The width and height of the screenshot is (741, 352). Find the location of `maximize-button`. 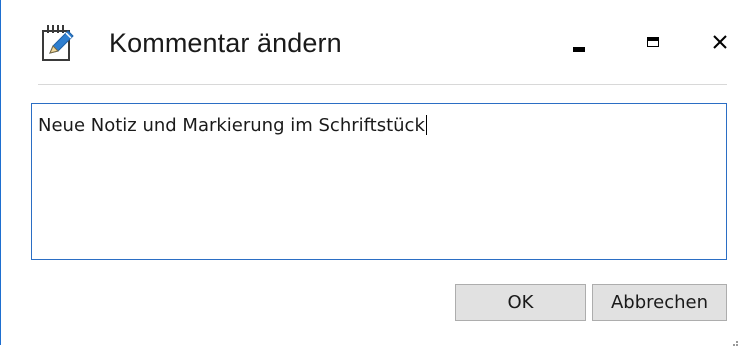

maximize-button is located at coordinates (653, 42).